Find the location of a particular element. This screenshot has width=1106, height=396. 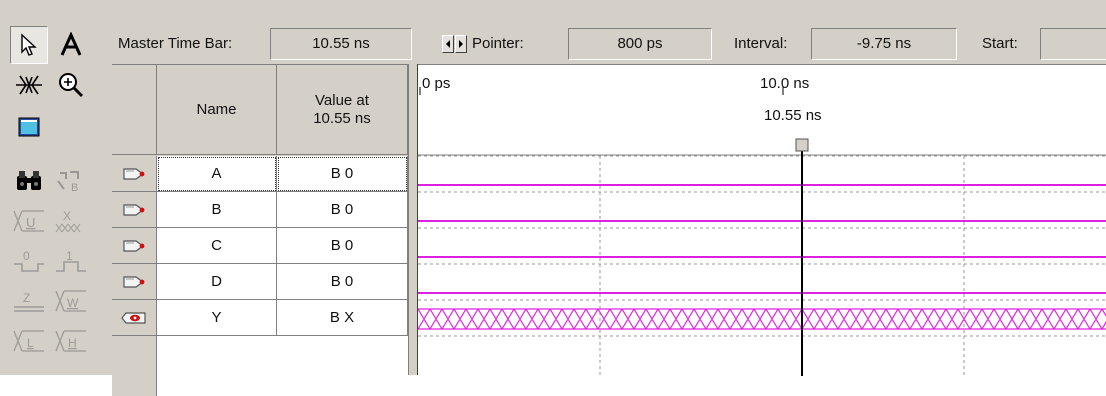

svg-text: W is located at coordinates (73, 303).